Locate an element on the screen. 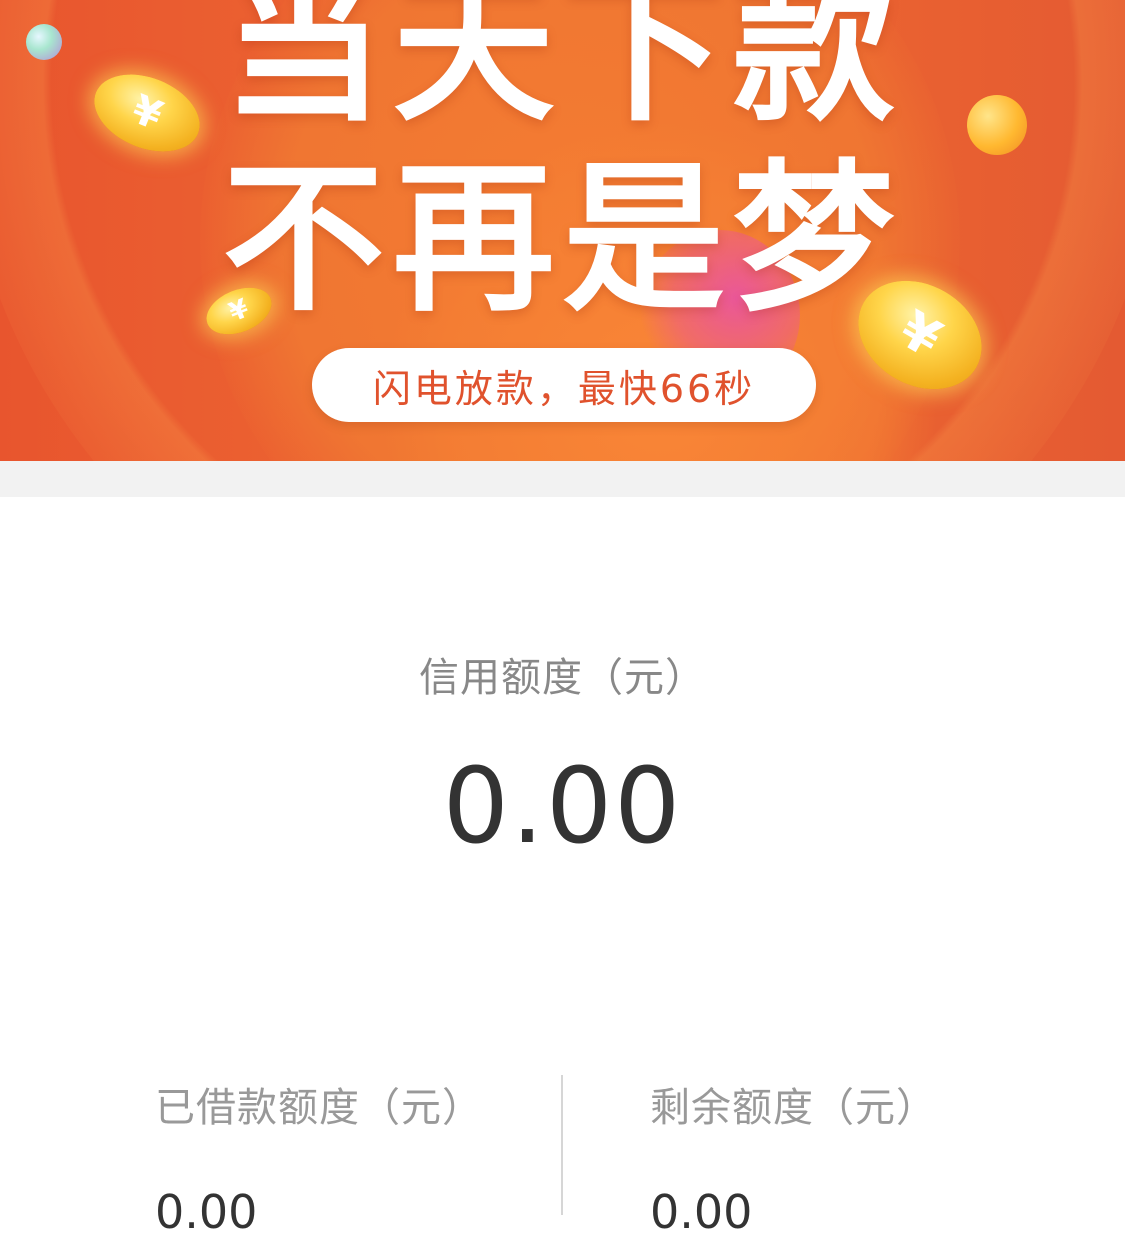 The width and height of the screenshot is (1125, 1239). remaining-amount-value: 0.00 is located at coordinates (701, 1212).